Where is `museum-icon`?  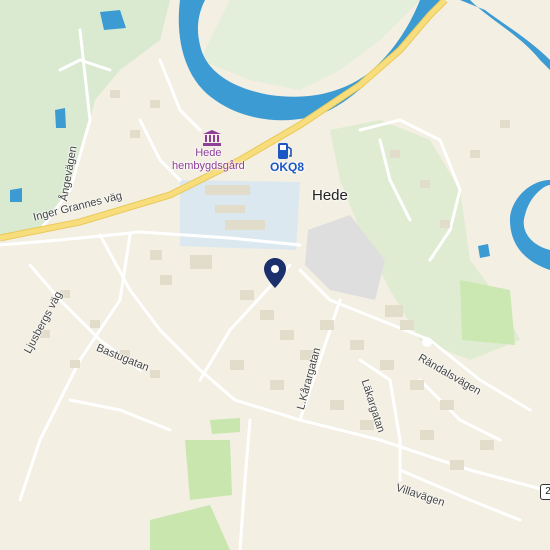
museum-icon is located at coordinates (212, 138).